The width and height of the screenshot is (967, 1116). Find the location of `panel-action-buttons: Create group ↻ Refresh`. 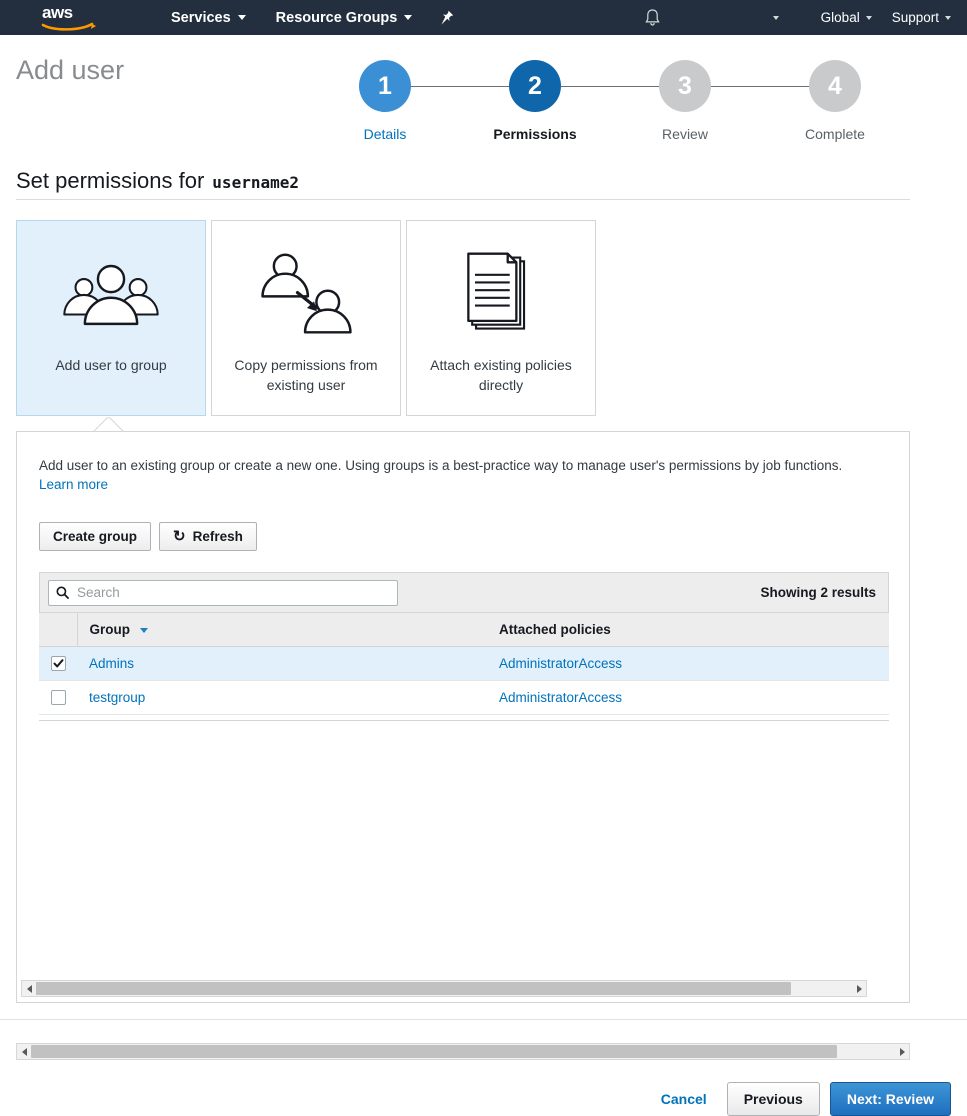

panel-action-buttons: Create group ↻ Refresh is located at coordinates (148, 536).